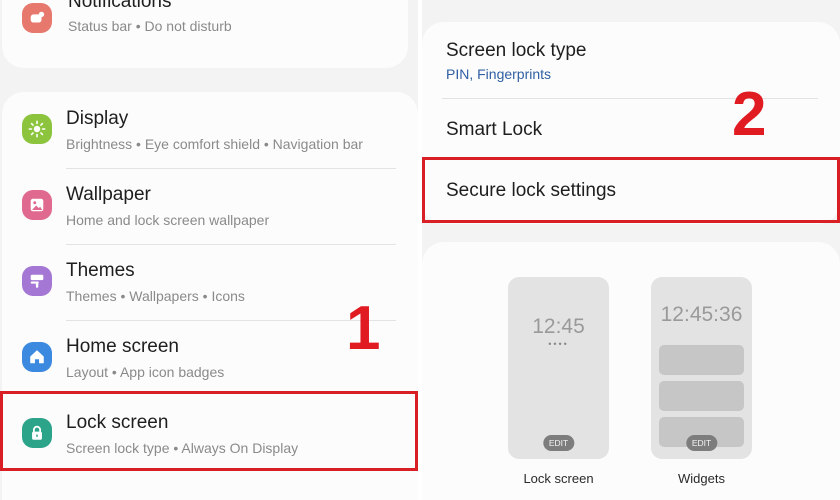 The height and width of the screenshot is (500, 840). What do you see at coordinates (558, 478) in the screenshot?
I see `lock-screen-preview-label: Lock screen` at bounding box center [558, 478].